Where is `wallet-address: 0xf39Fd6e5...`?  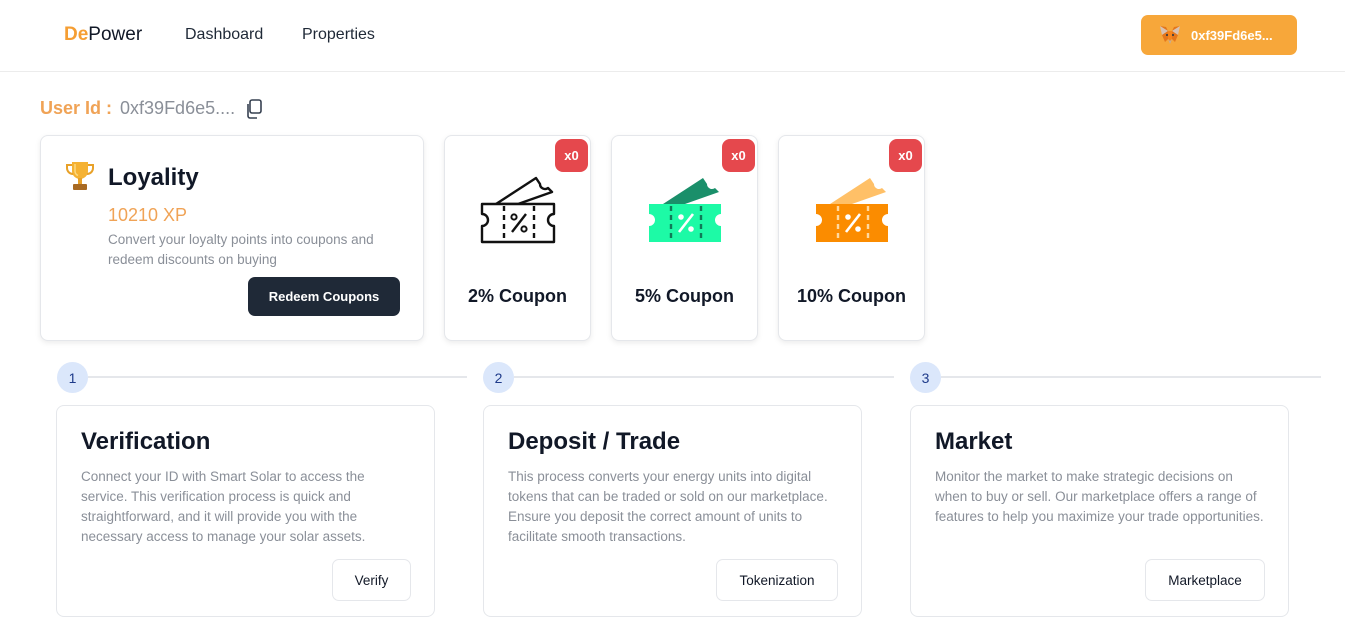 wallet-address: 0xf39Fd6e5... is located at coordinates (1232, 35).